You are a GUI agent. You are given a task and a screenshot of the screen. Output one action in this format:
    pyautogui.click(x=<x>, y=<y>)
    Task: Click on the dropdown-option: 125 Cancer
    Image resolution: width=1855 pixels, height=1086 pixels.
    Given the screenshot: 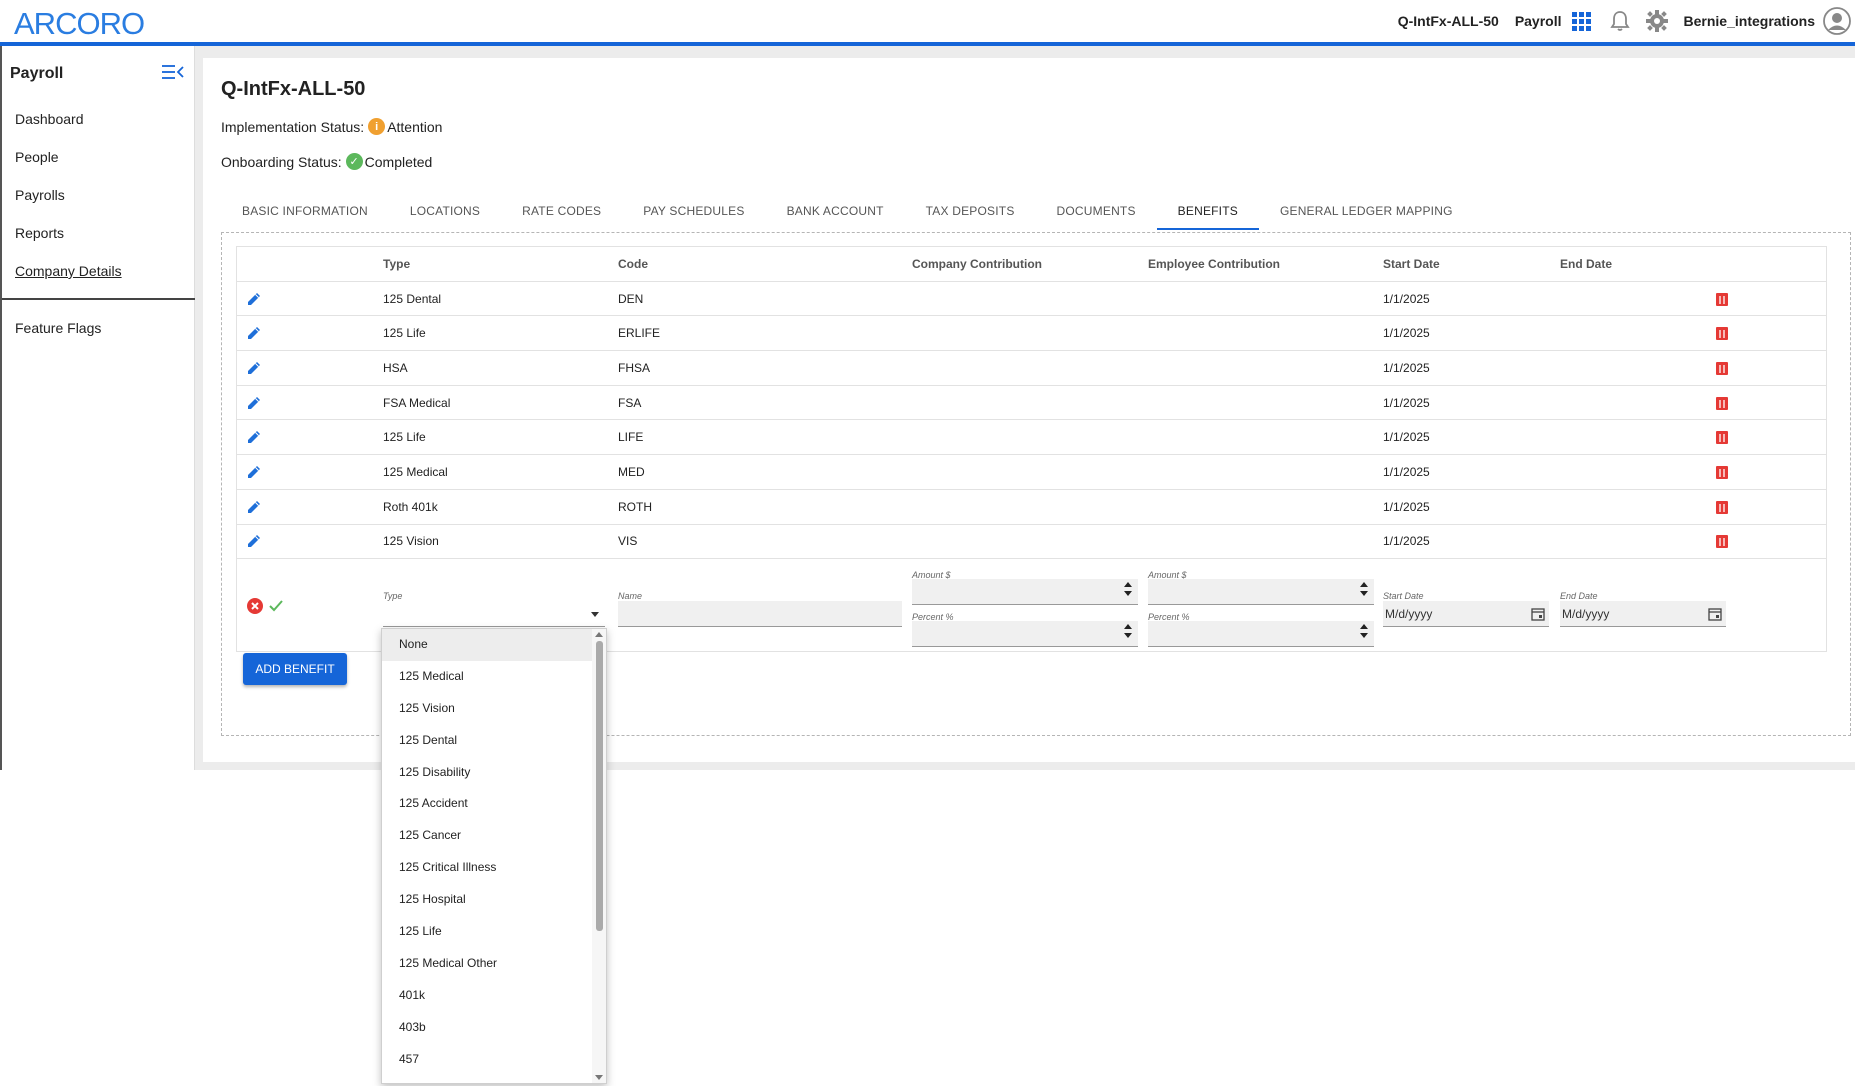 What is the action you would take?
    pyautogui.click(x=494, y=836)
    